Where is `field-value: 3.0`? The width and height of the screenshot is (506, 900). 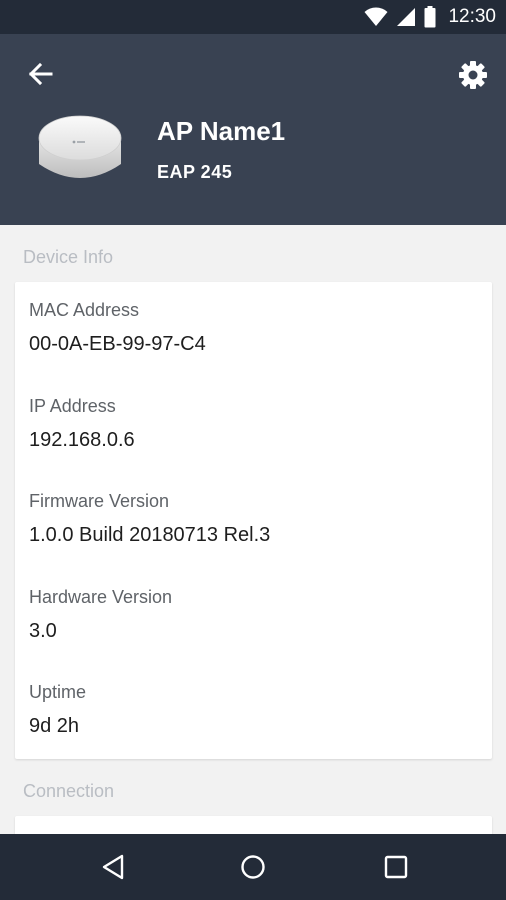
field-value: 3.0 is located at coordinates (43, 631).